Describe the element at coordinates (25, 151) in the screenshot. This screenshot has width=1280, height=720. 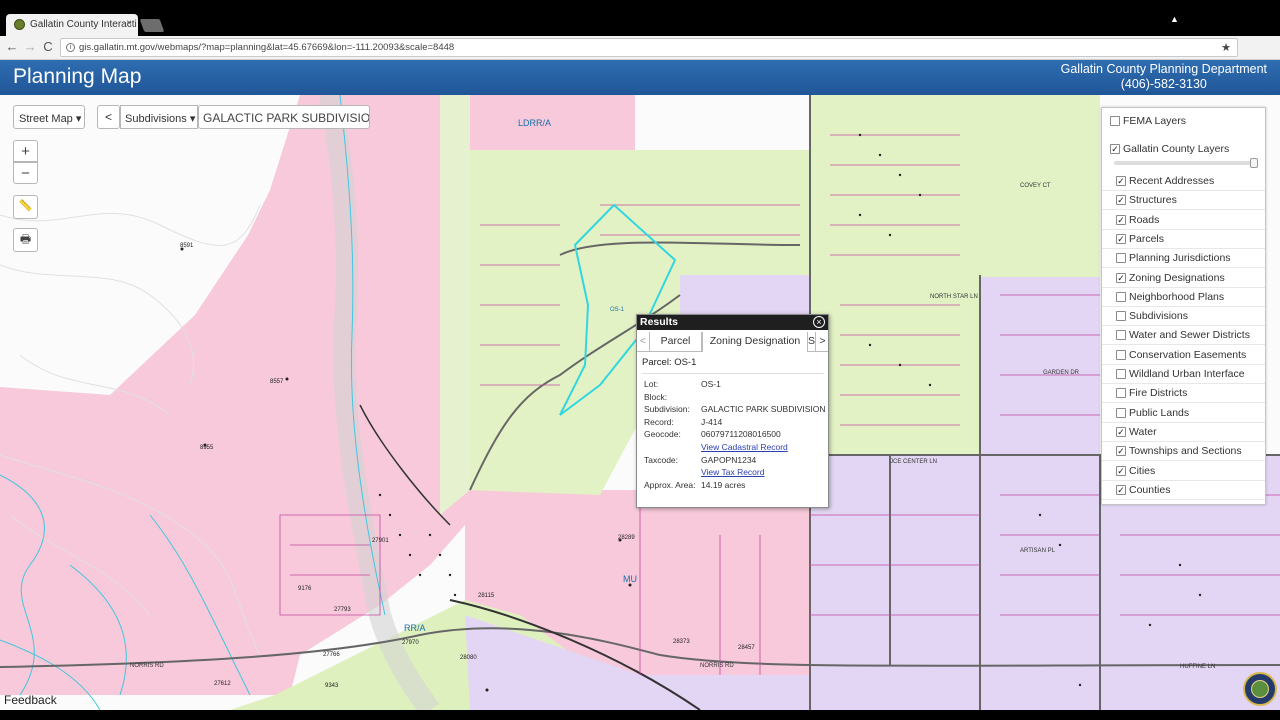
I see `zoom-in-button: +` at that location.